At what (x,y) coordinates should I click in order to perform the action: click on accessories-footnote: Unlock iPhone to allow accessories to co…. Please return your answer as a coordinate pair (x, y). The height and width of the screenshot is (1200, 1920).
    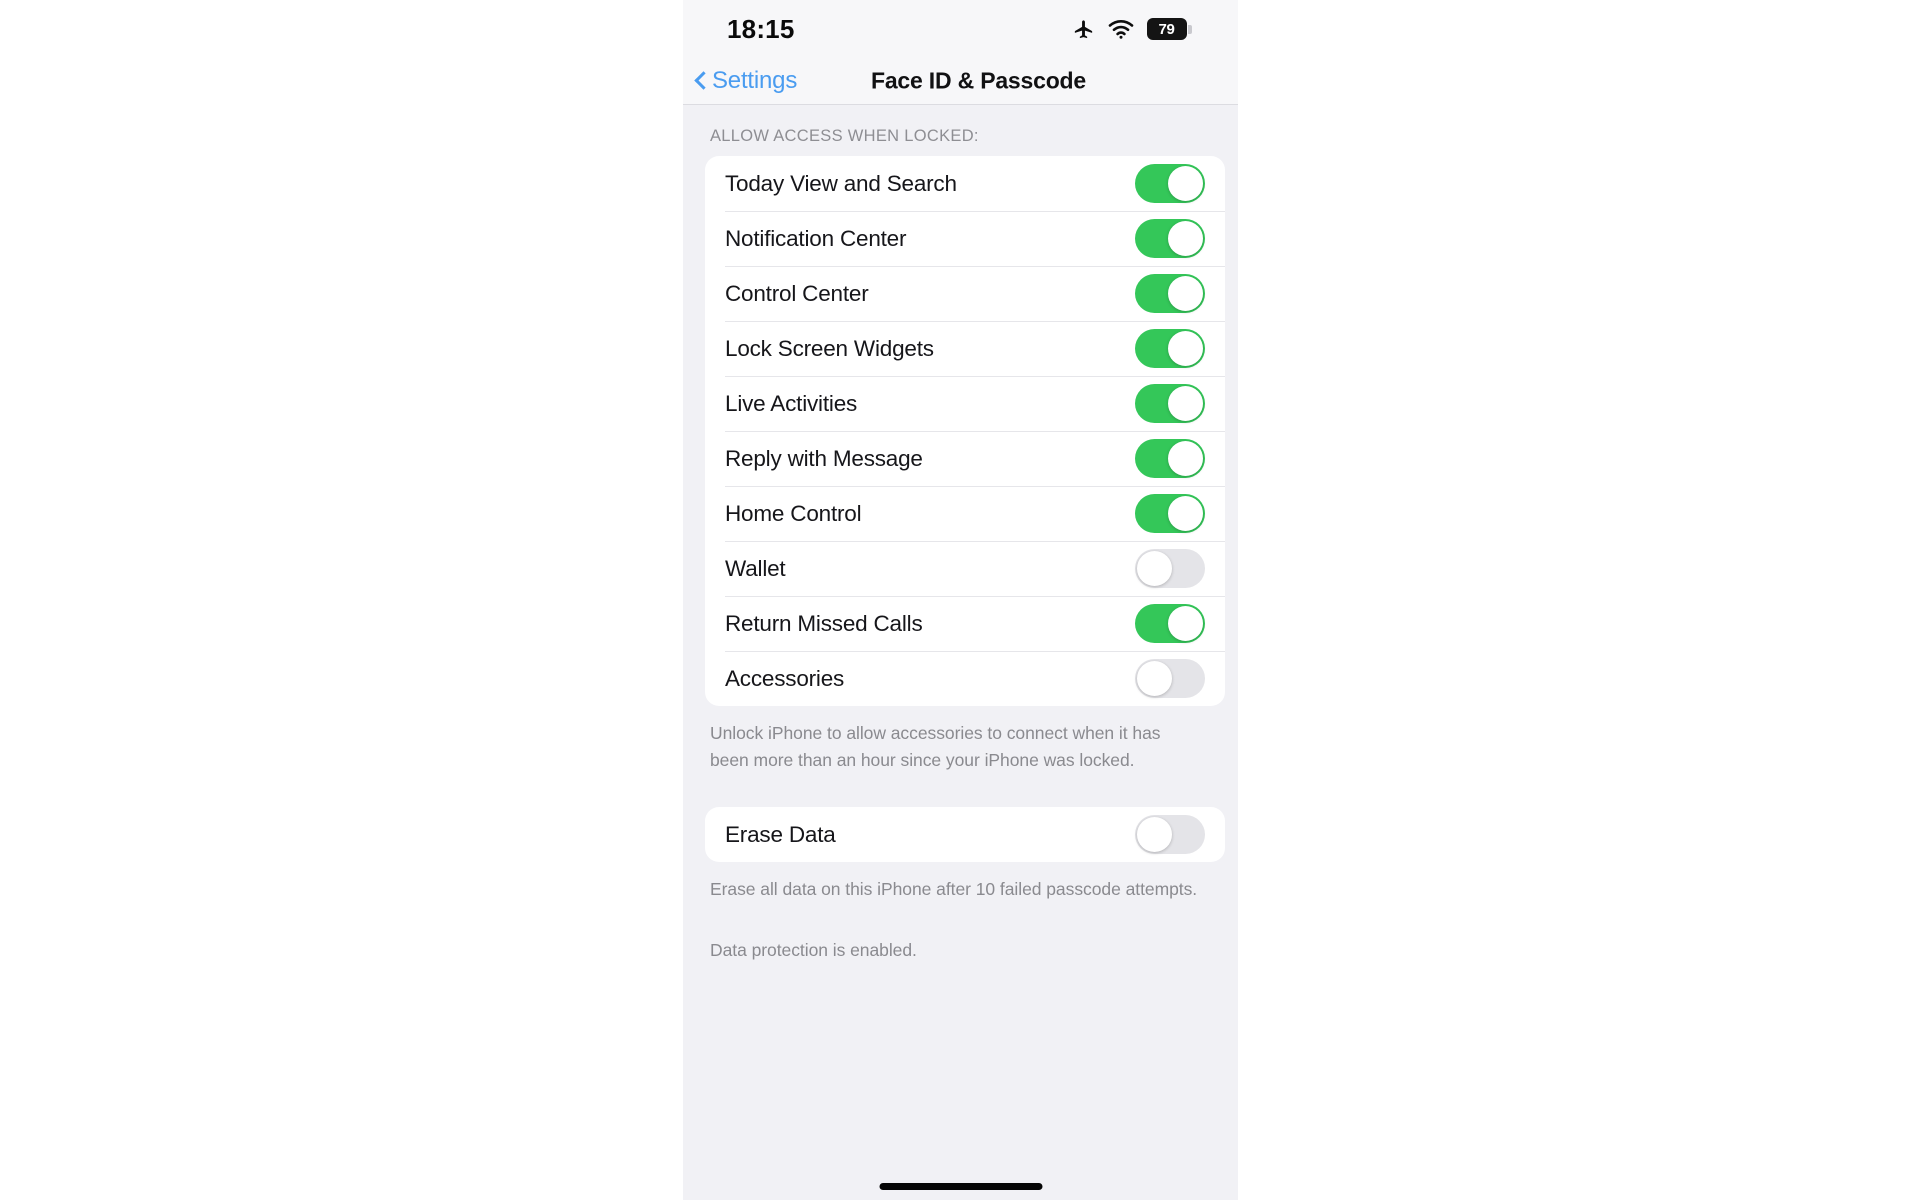
    Looking at the image, I should click on (935, 746).